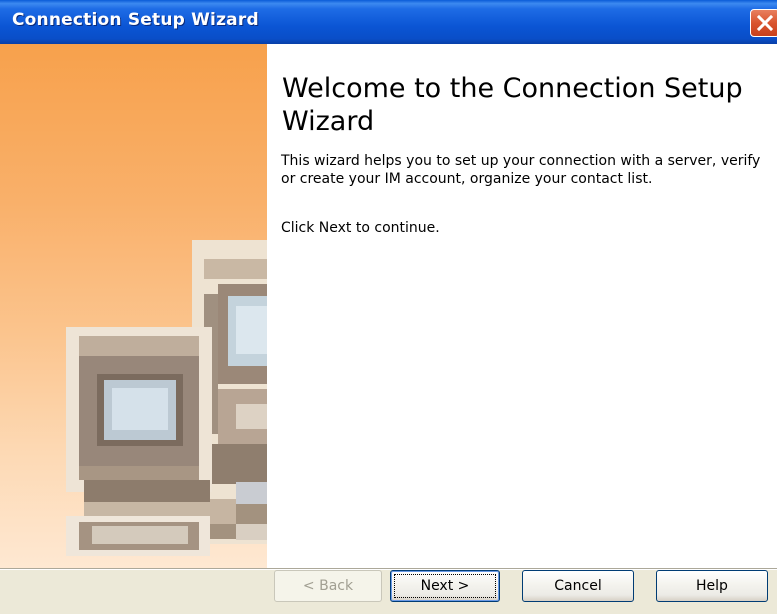 The width and height of the screenshot is (777, 614). What do you see at coordinates (360, 228) in the screenshot?
I see `continue-instruction: Click Next to continue.` at bounding box center [360, 228].